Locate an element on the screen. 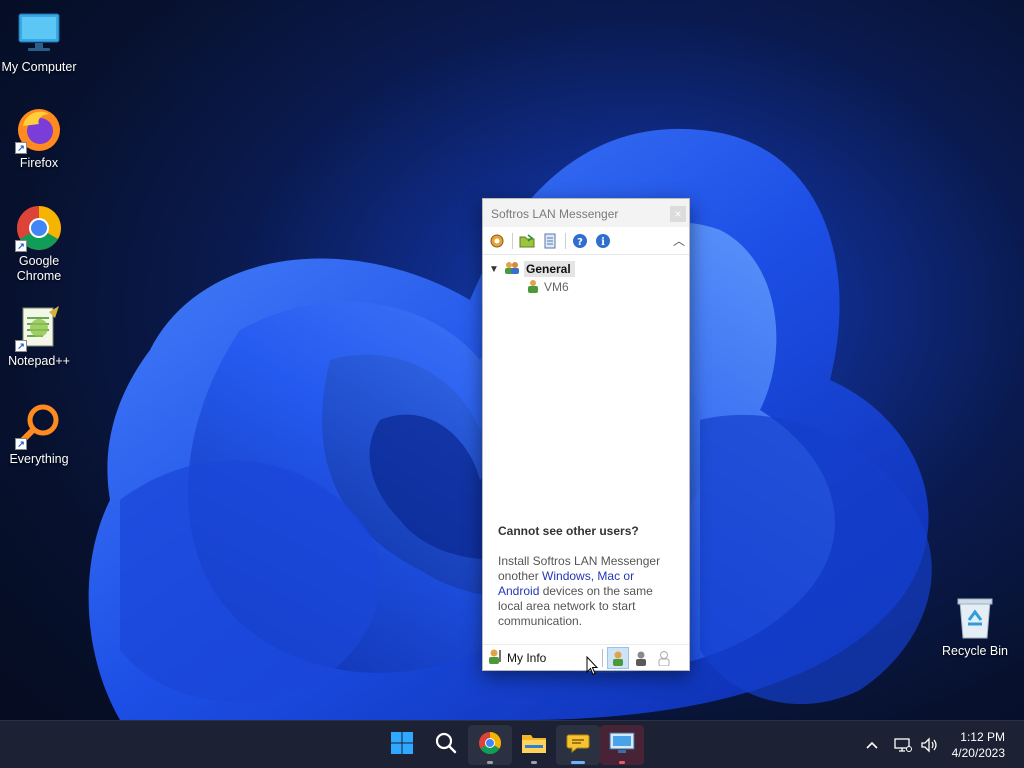 Image resolution: width=1024 pixels, height=768 pixels. about-icon: i is located at coordinates (603, 241).